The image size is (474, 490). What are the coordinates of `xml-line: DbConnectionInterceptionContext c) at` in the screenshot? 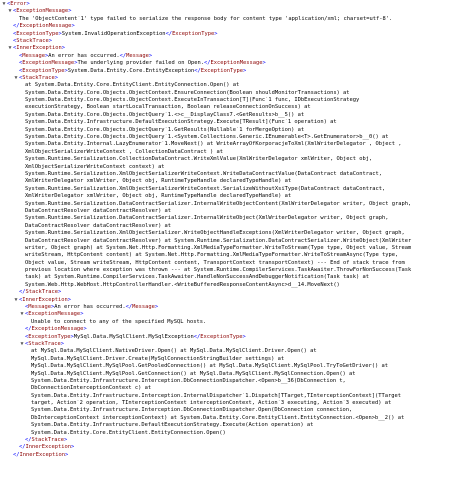 It's located at (237, 388).